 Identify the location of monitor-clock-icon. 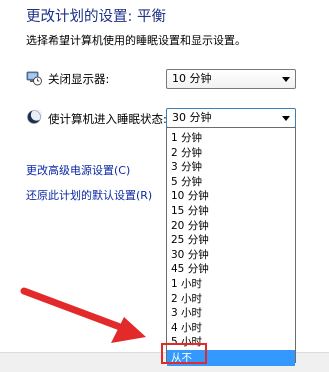
(34, 78).